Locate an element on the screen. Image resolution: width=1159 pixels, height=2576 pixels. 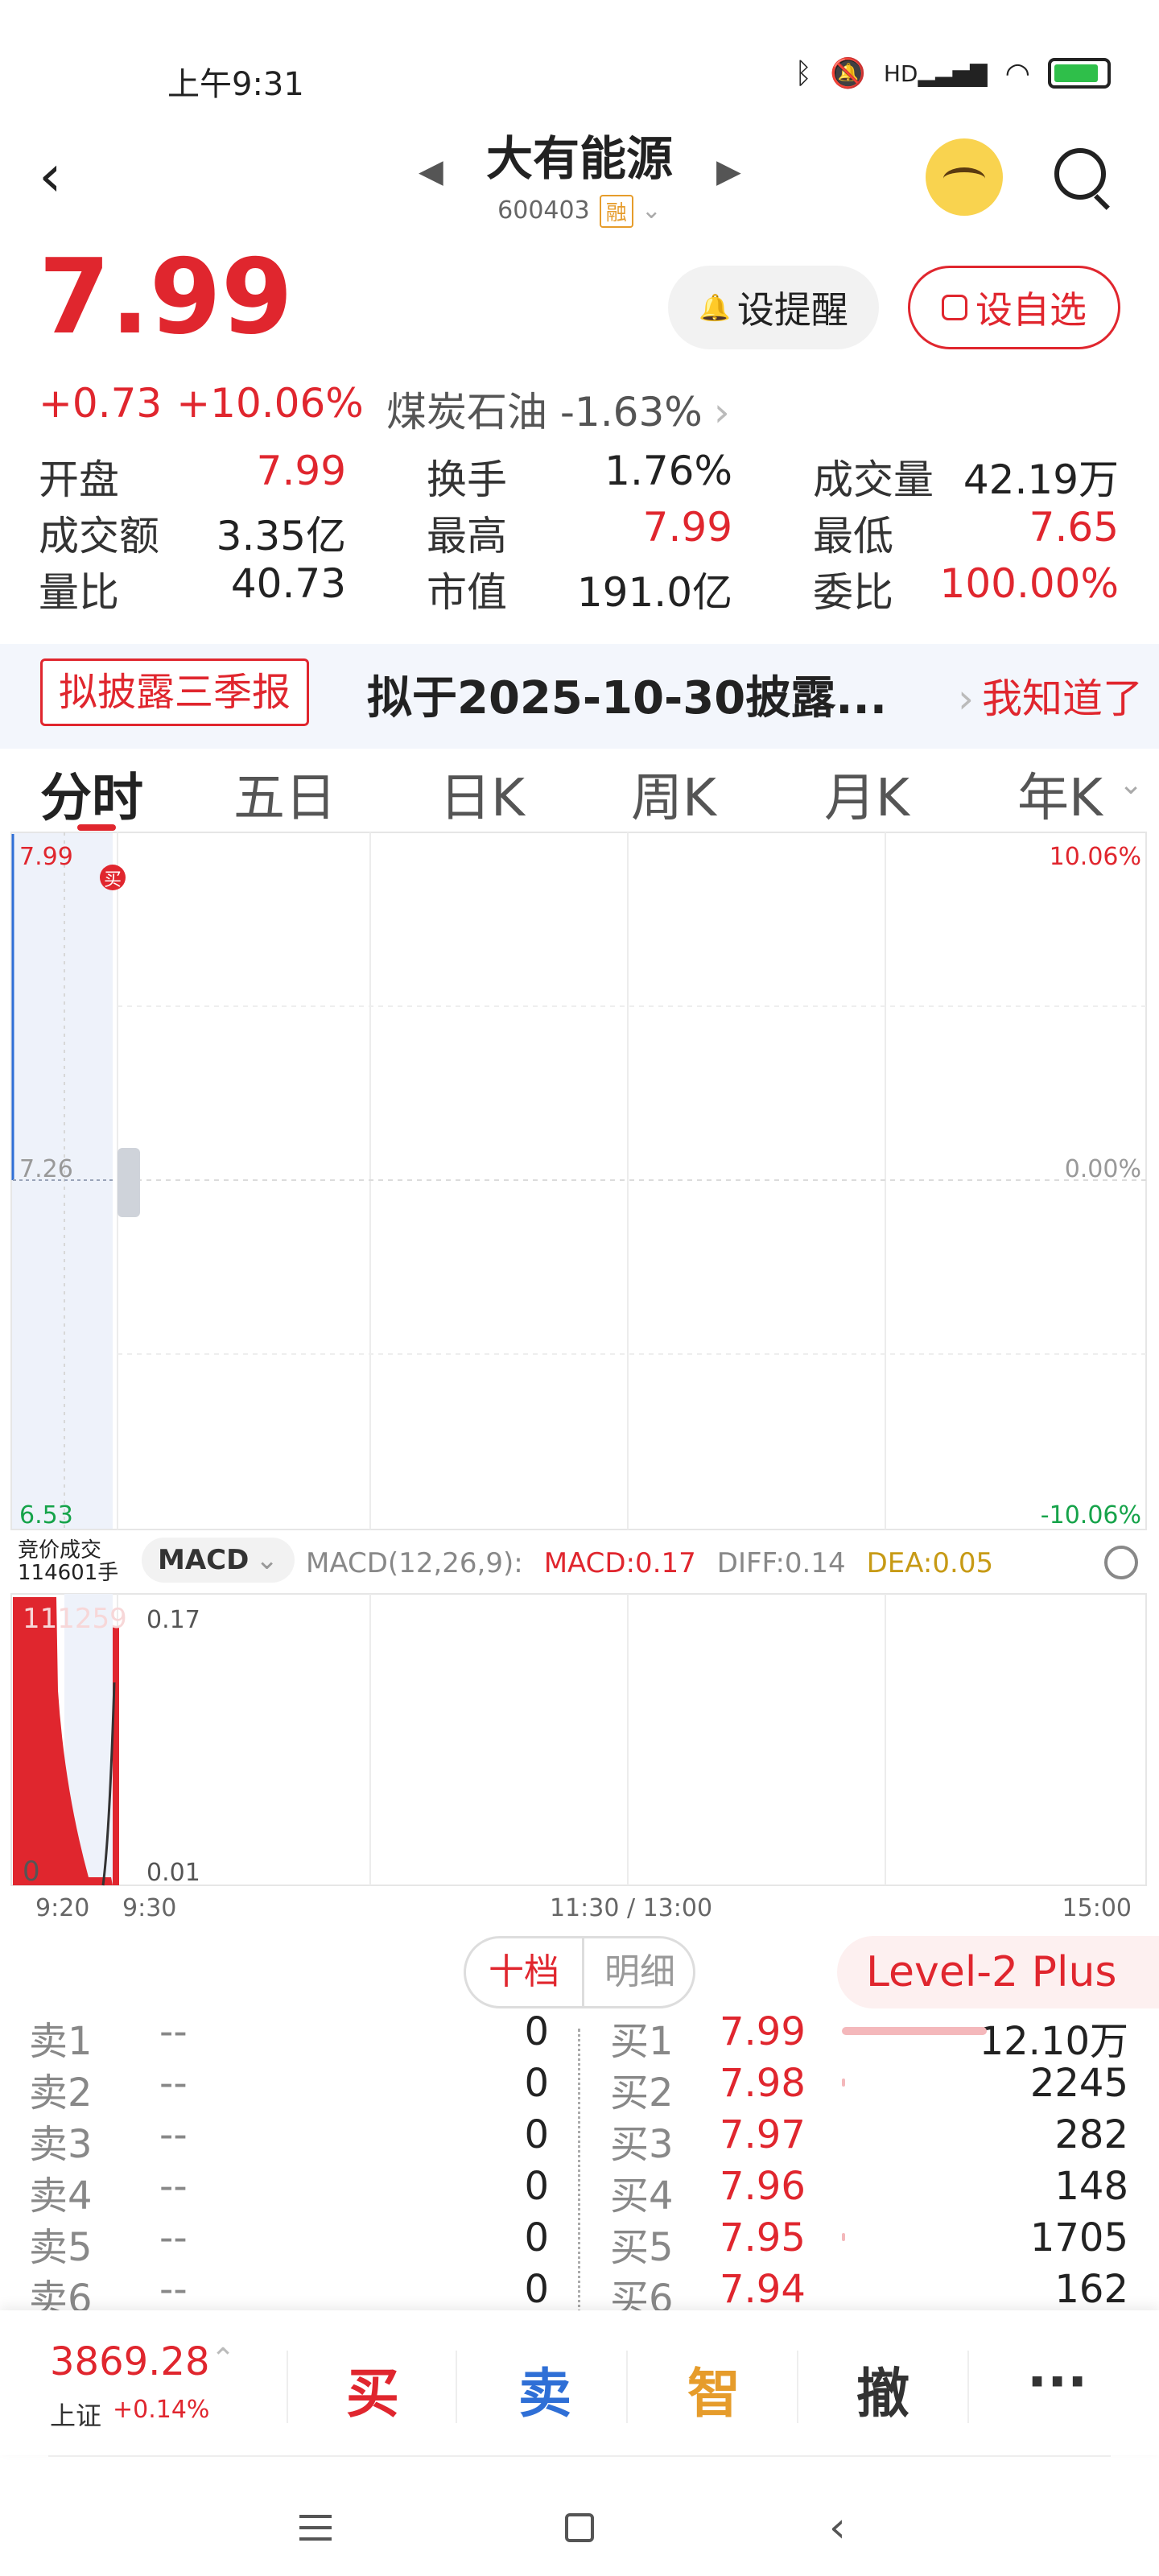
mascot-icon is located at coordinates (964, 177).